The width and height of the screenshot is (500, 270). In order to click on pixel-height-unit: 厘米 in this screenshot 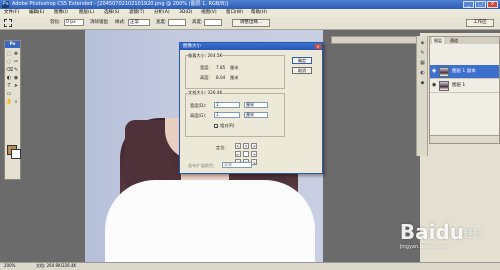, I will do `click(234, 77)`.